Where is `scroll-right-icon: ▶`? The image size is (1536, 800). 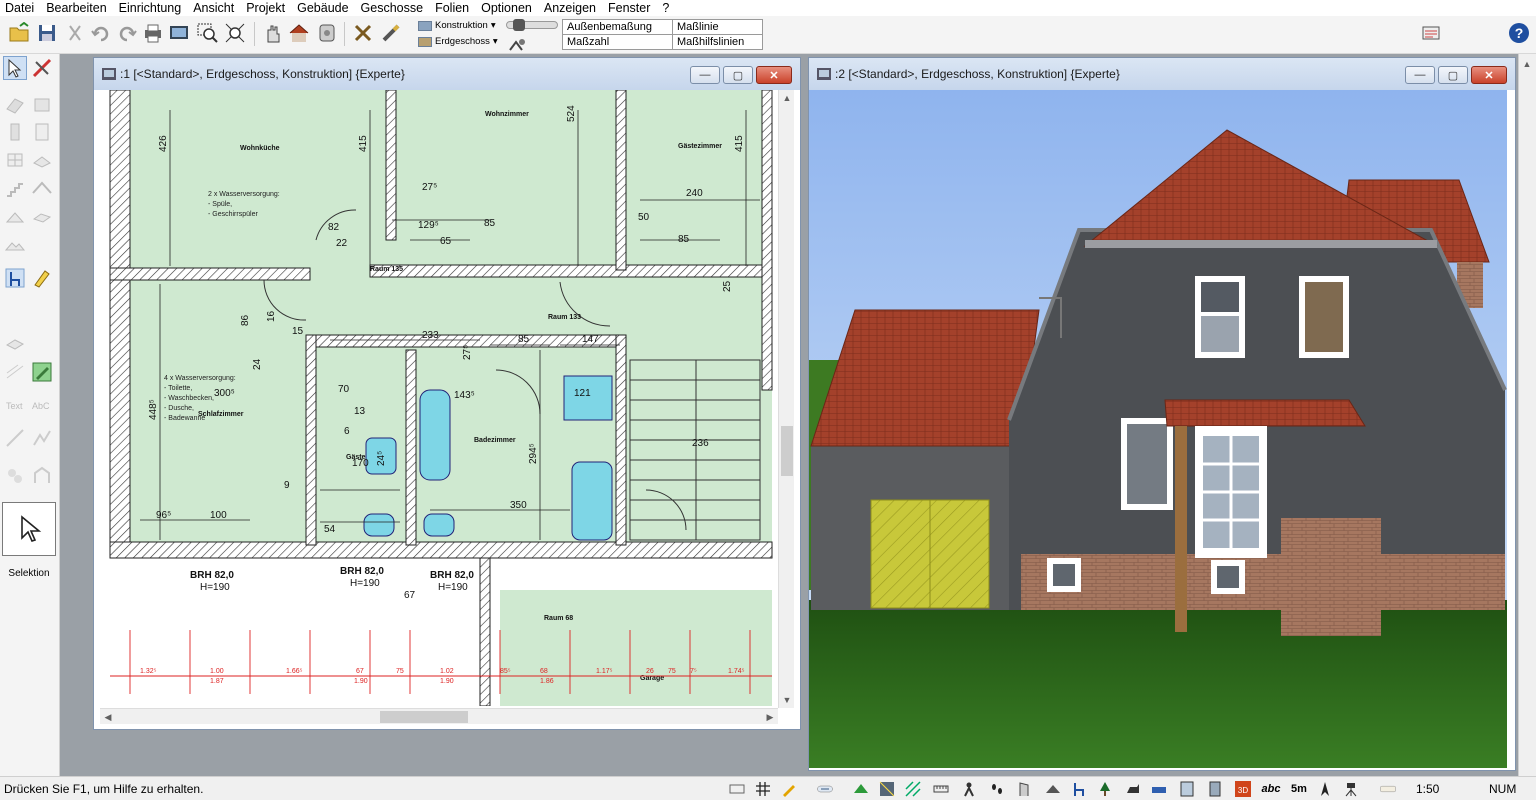 scroll-right-icon: ▶ is located at coordinates (770, 717).